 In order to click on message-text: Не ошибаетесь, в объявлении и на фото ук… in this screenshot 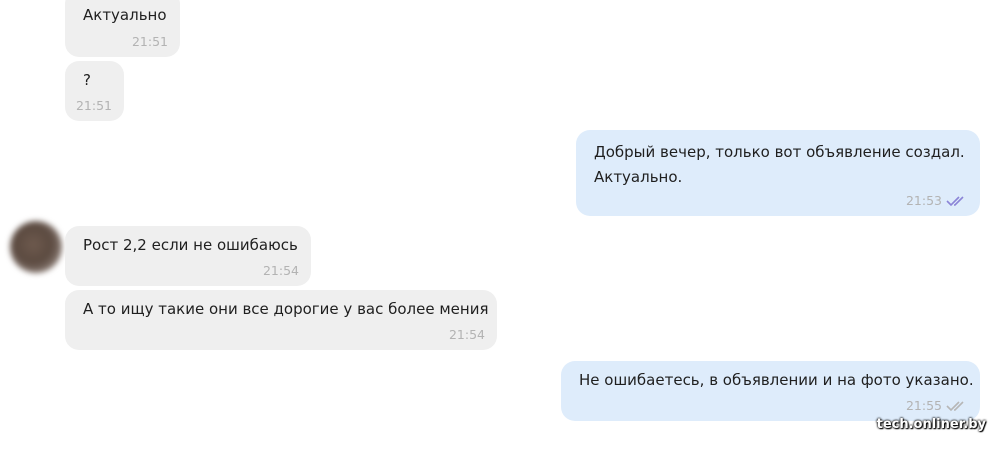, I will do `click(776, 380)`.